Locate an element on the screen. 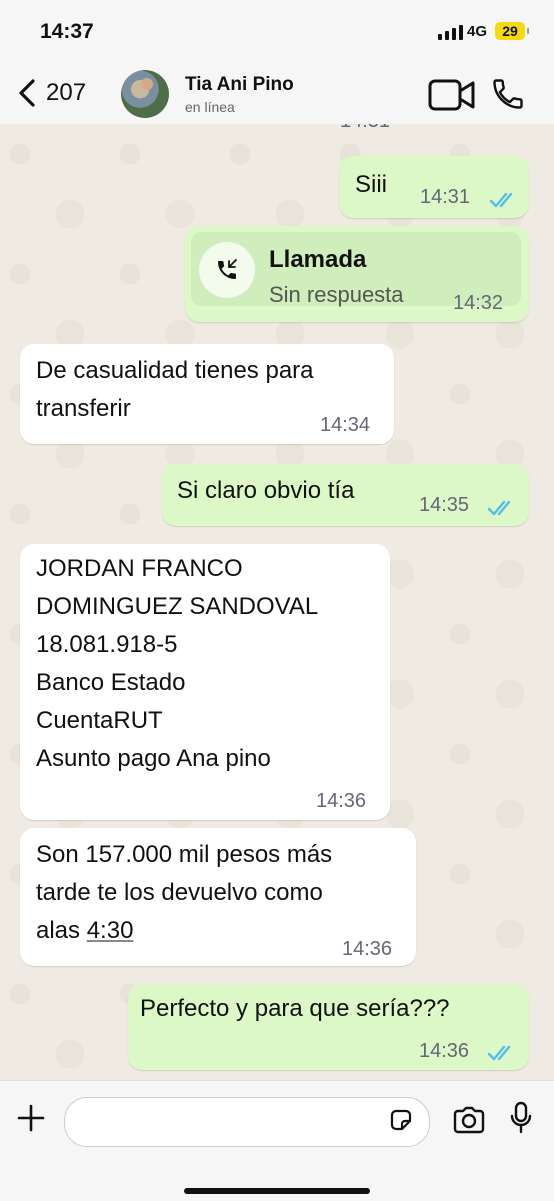 The image size is (554, 1201). voice-message-button is located at coordinates (521, 1120).